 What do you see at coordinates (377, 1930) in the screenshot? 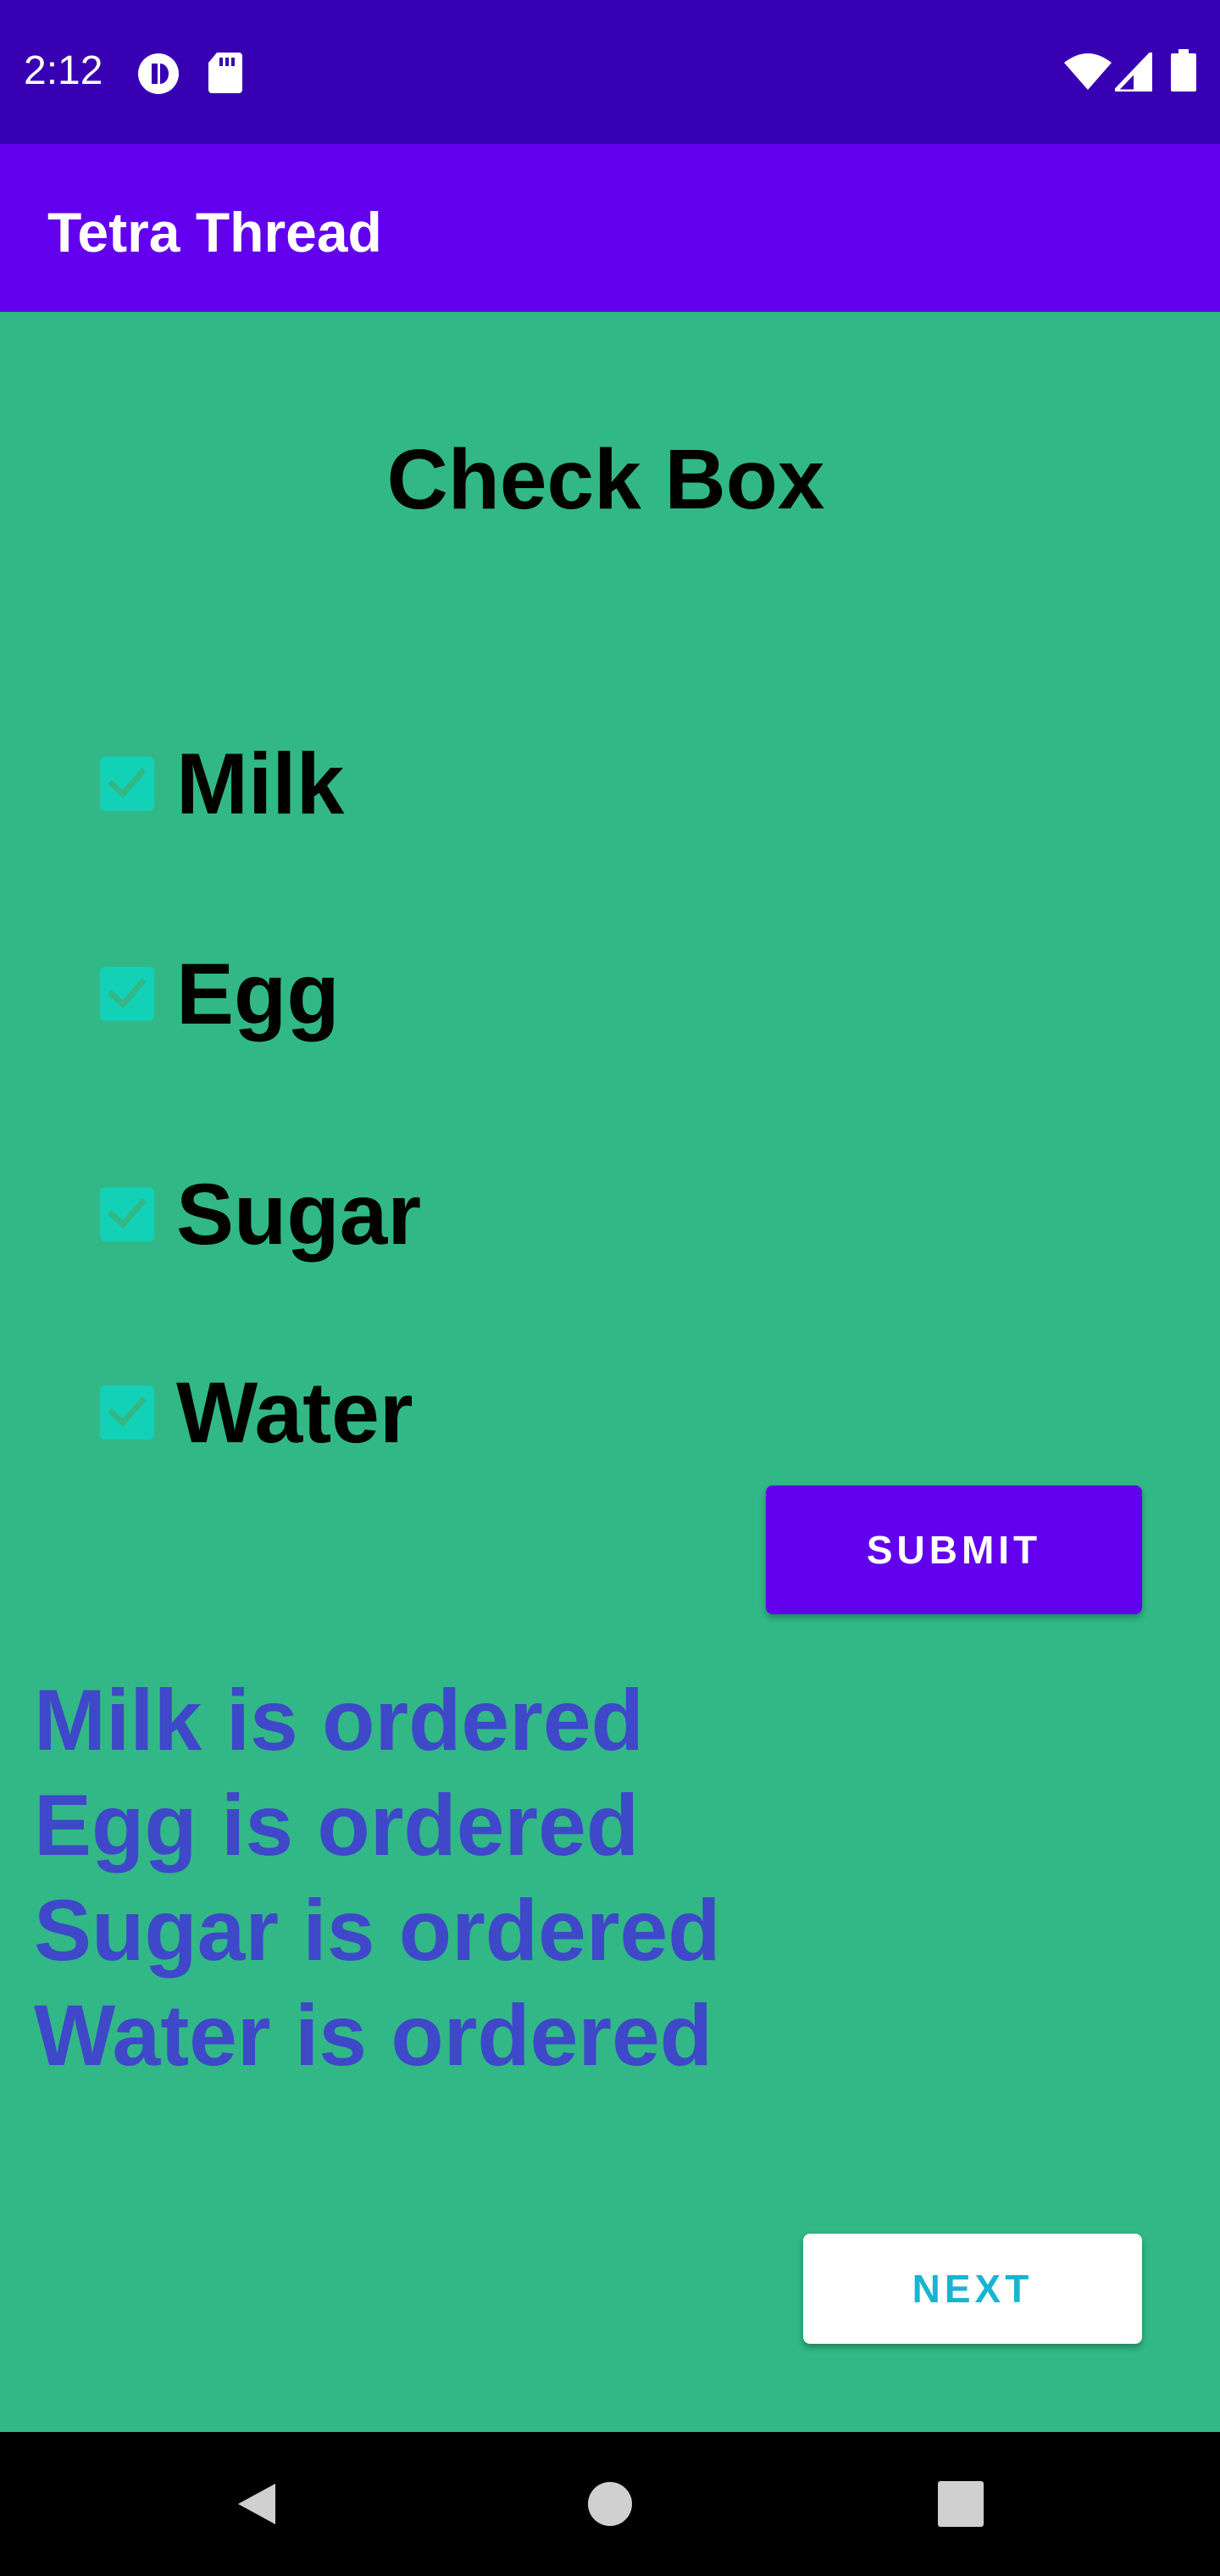
I see `order-line-sugar: Sugar is ordered` at bounding box center [377, 1930].